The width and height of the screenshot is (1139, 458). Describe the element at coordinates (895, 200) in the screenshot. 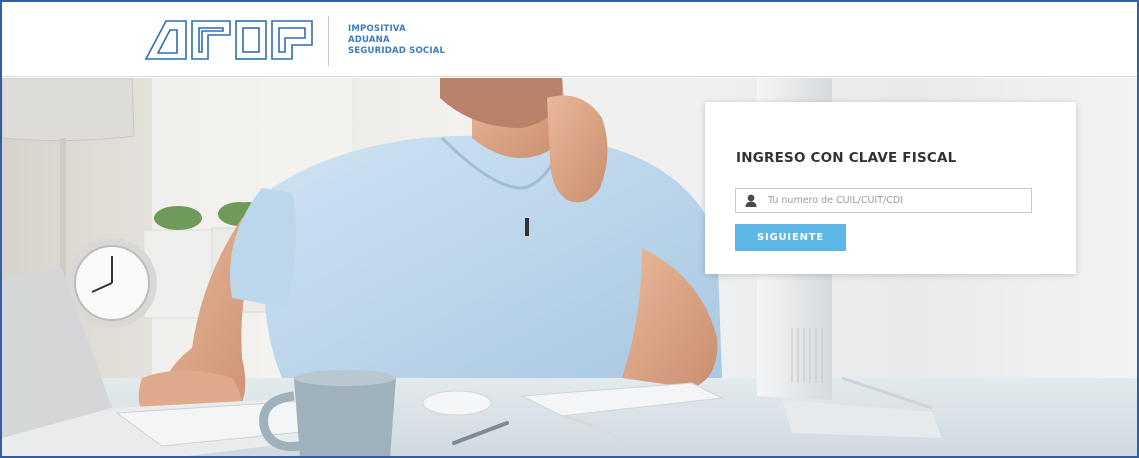

I see `cuit-input` at that location.